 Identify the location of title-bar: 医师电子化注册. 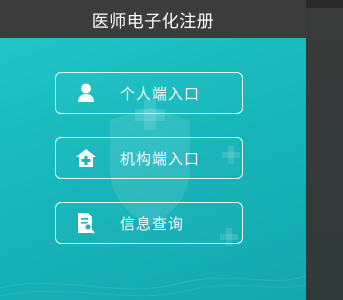
(153, 19).